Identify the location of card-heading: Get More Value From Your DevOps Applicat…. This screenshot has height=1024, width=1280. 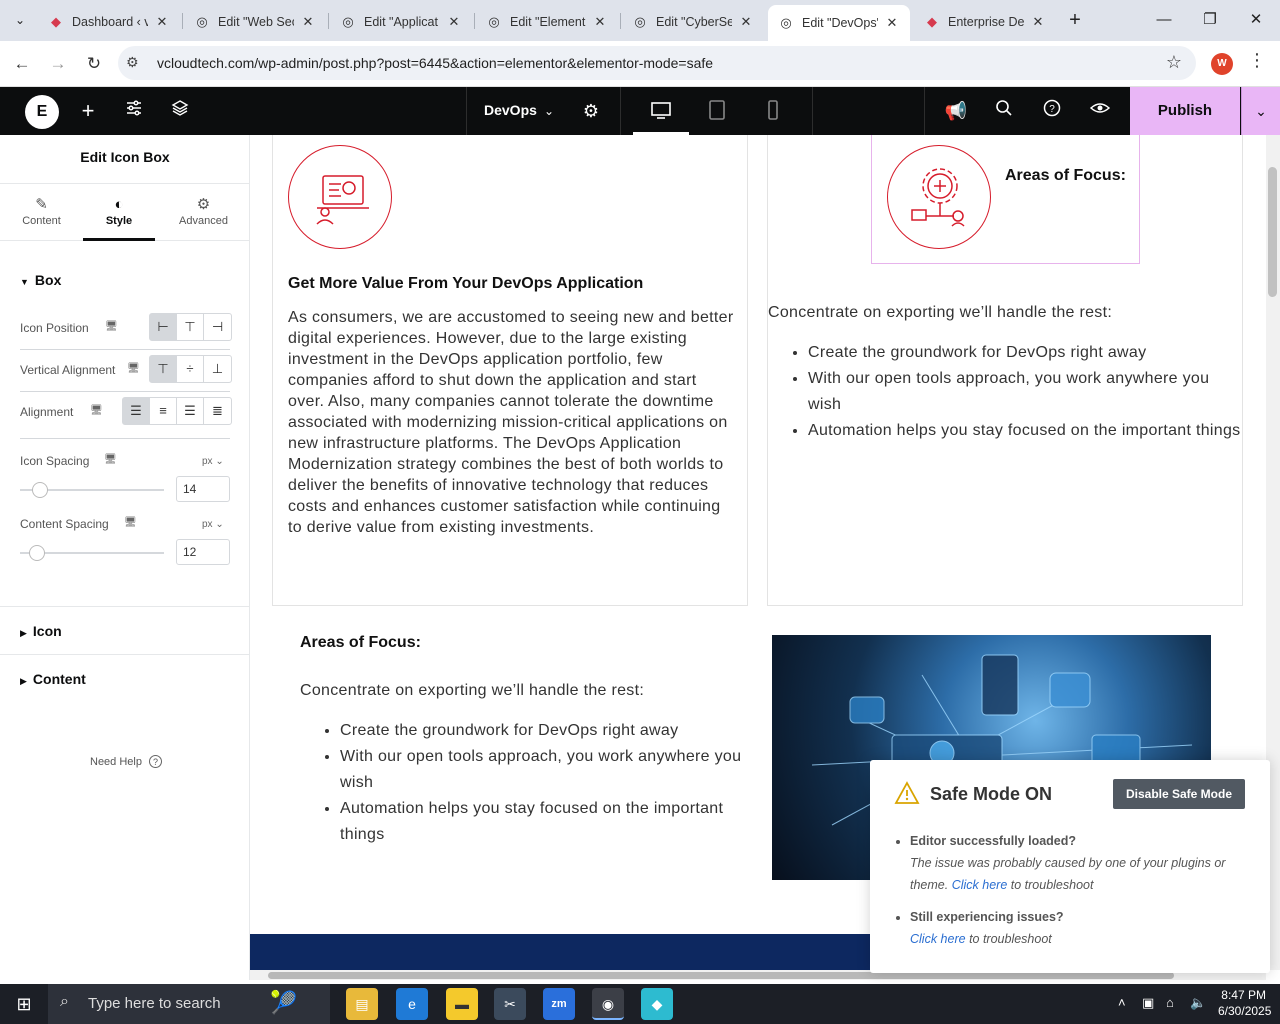
(465, 284).